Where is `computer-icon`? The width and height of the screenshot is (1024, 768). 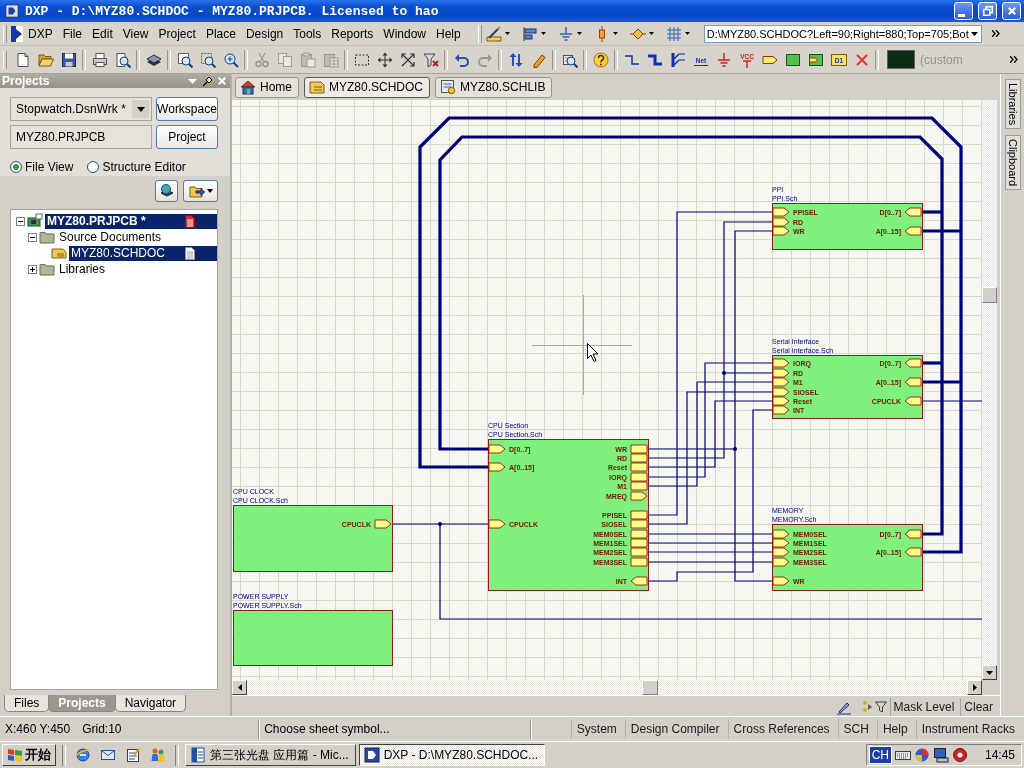
computer-icon is located at coordinates (940, 755).